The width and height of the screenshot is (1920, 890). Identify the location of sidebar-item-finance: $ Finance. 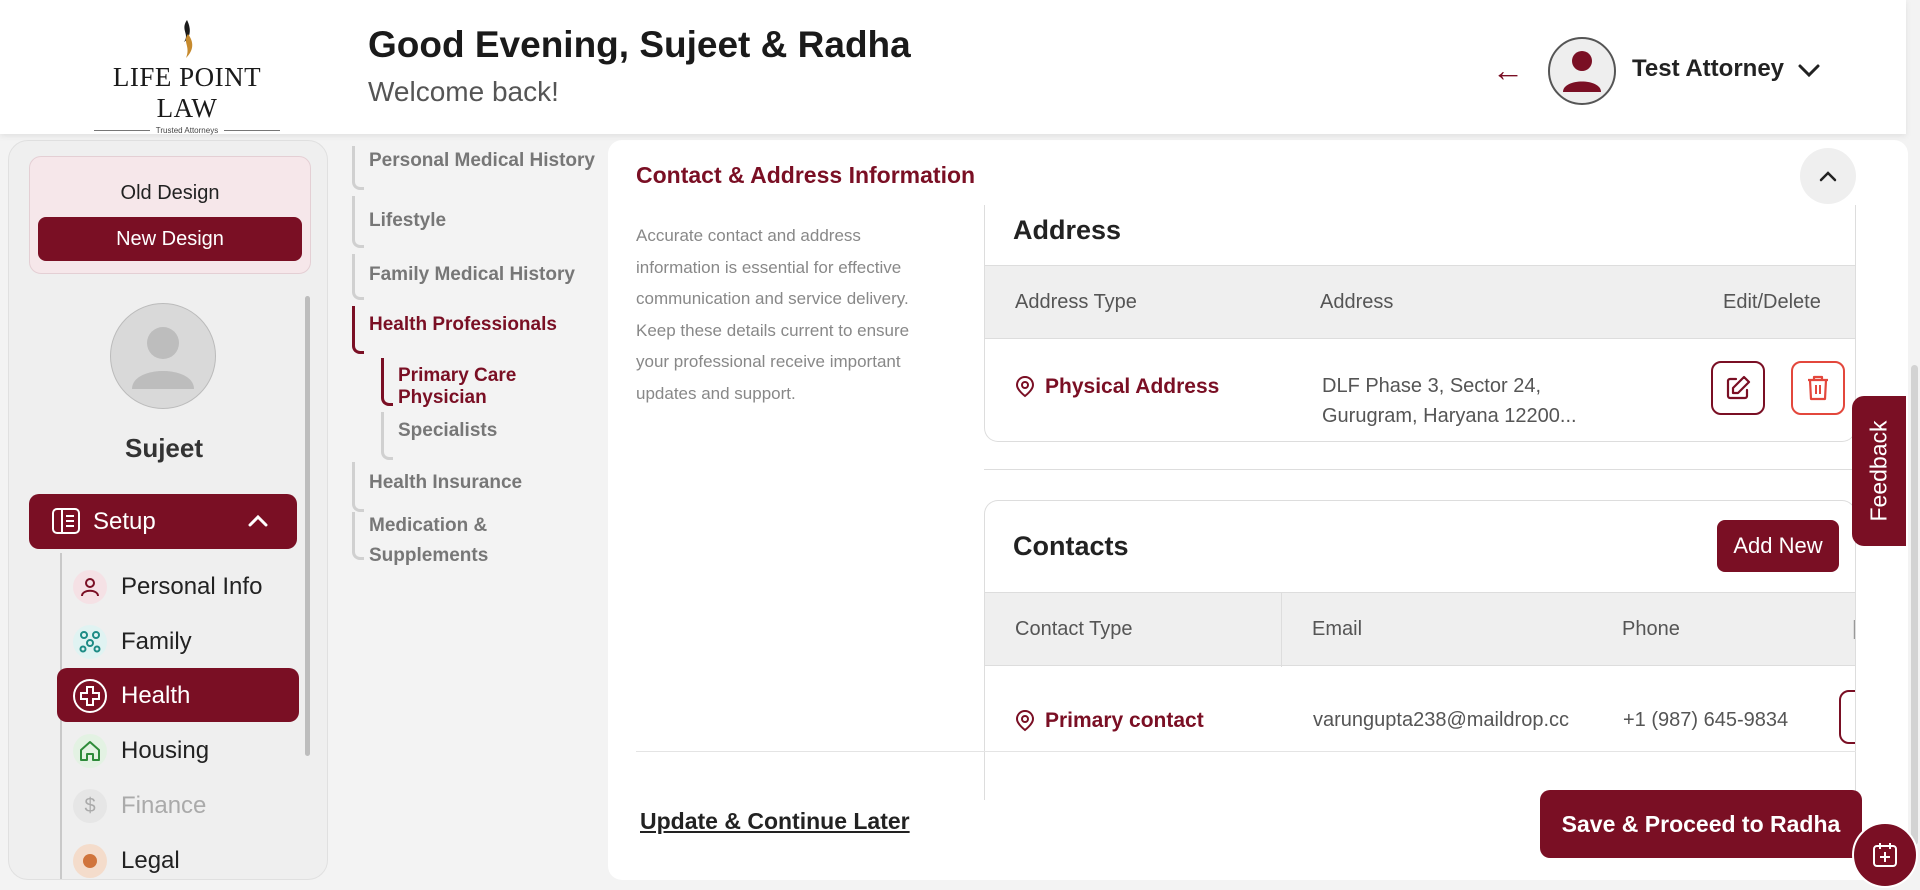
(178, 805).